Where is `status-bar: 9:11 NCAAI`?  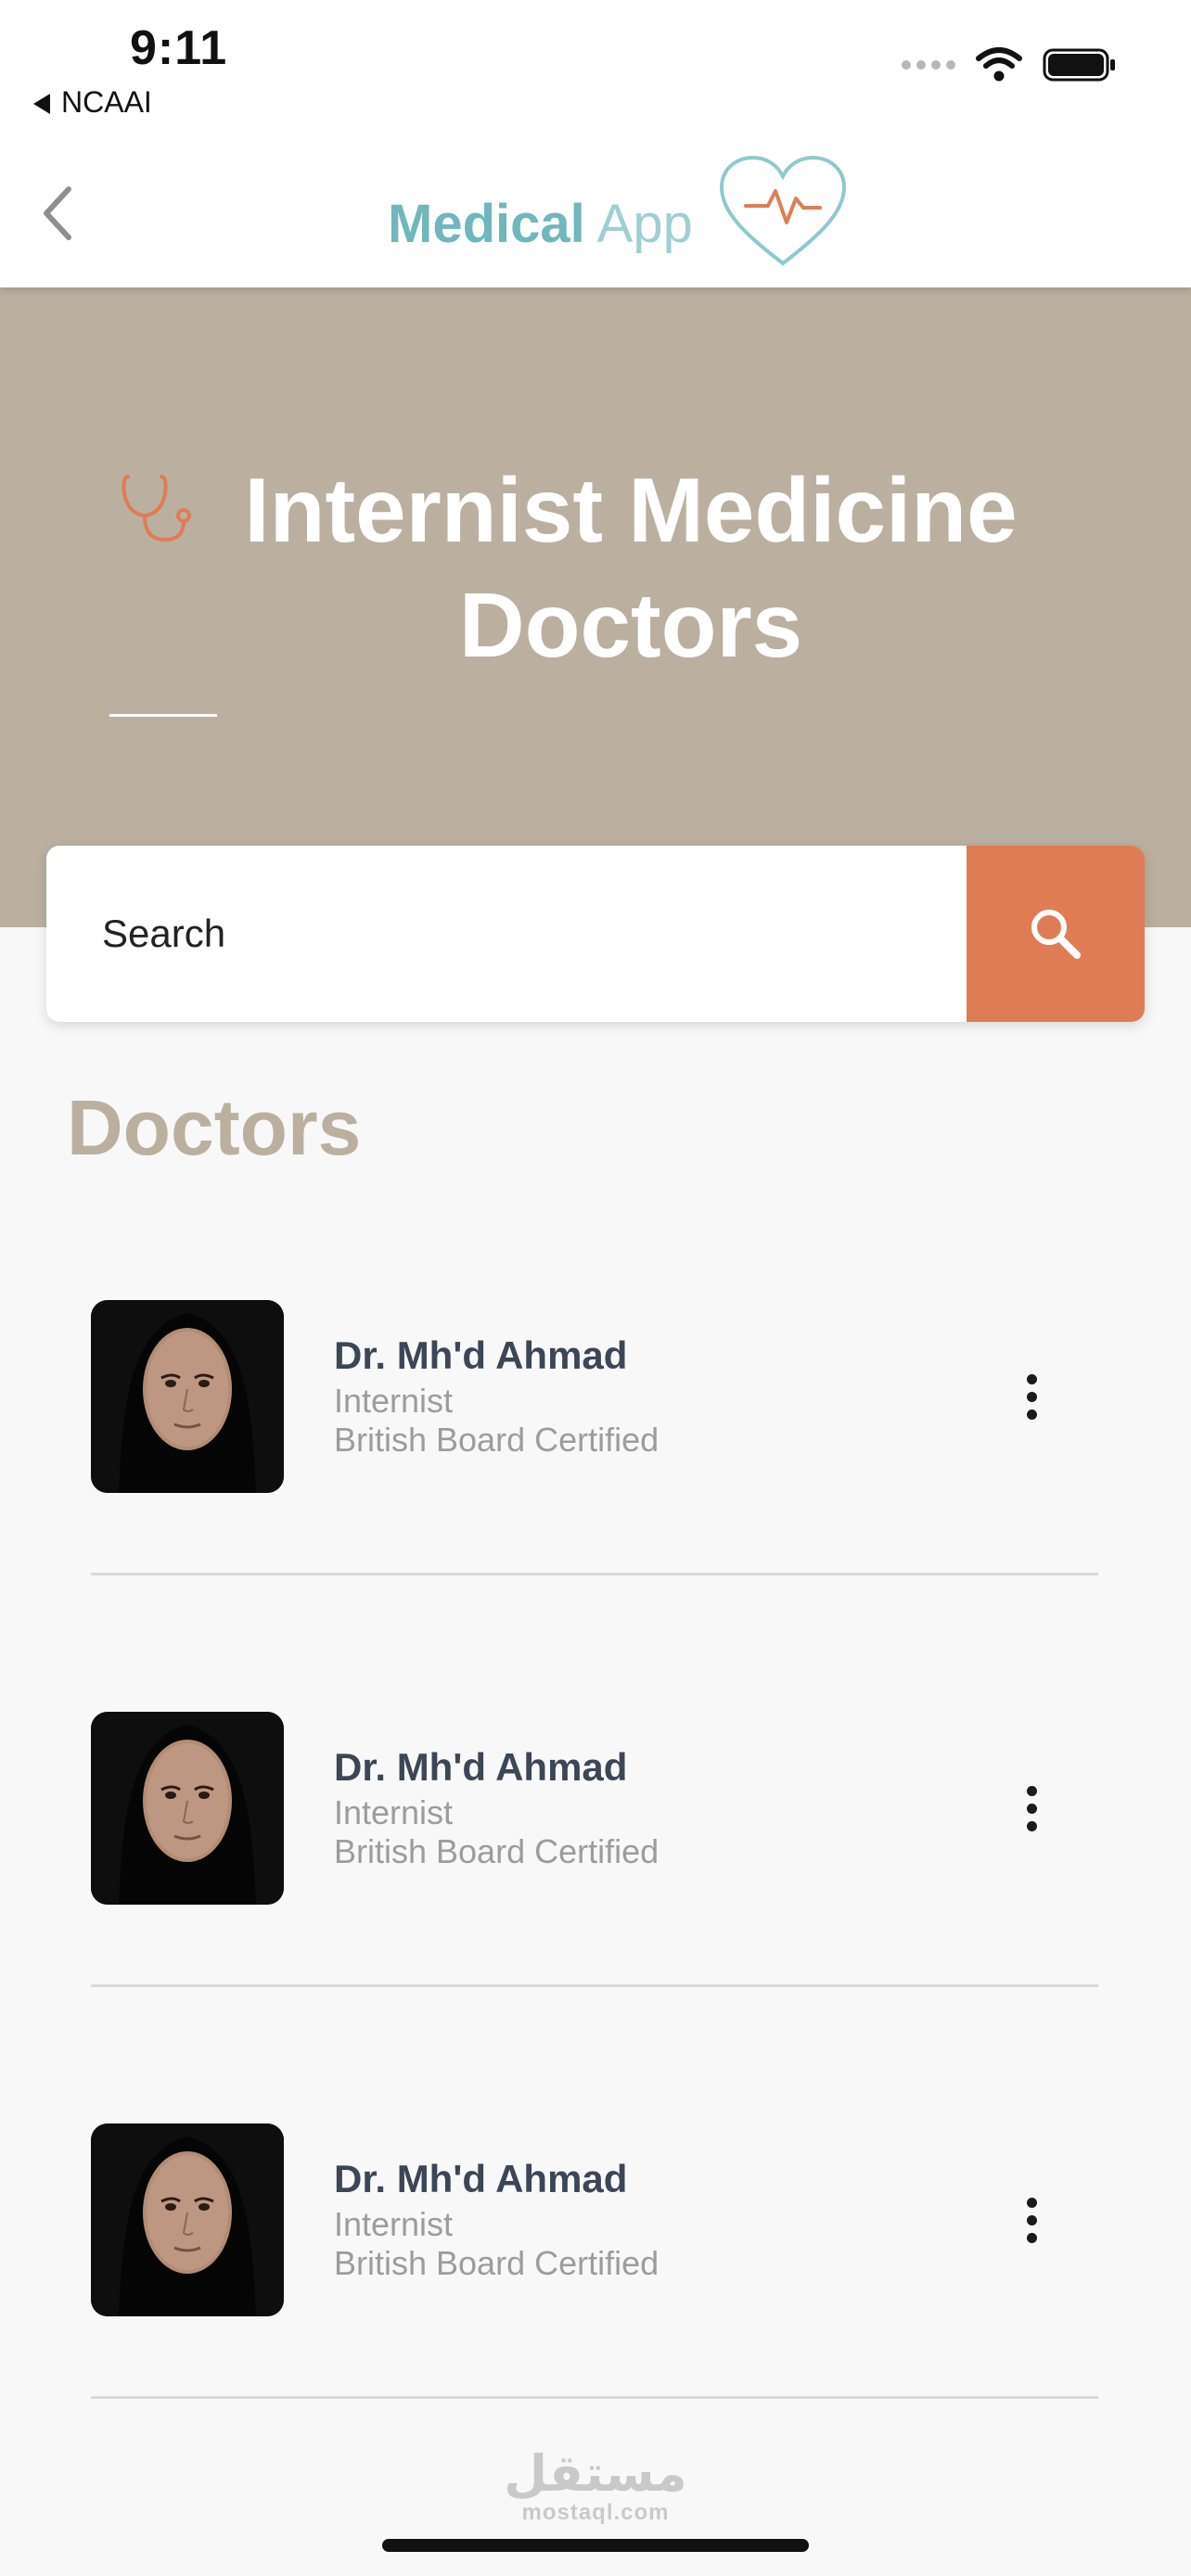
status-bar: 9:11 NCAAI is located at coordinates (595, 69).